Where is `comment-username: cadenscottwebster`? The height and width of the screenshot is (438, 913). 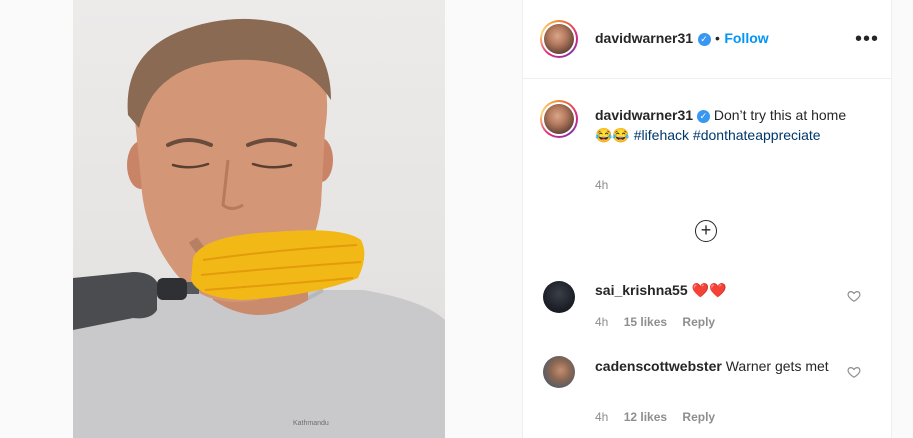
comment-username: cadenscottwebster is located at coordinates (658, 366).